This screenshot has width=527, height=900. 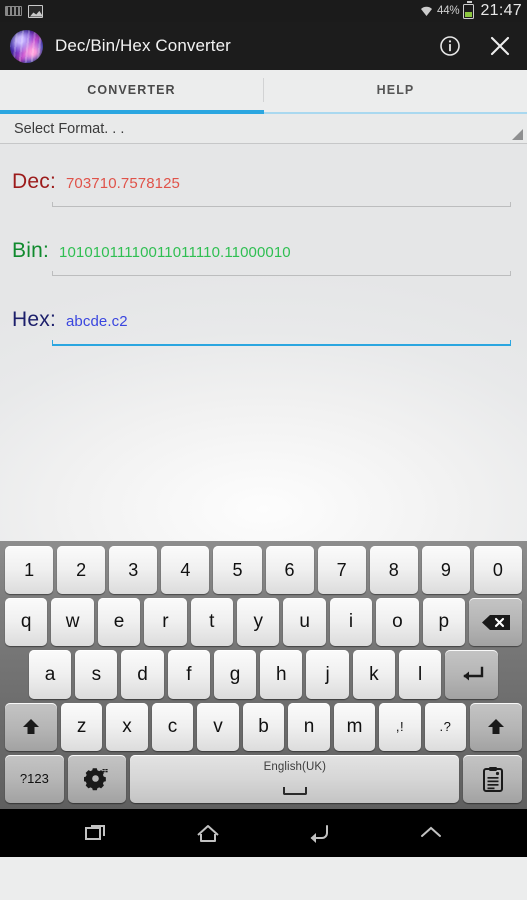 I want to click on key-7: 7, so click(x=341, y=570).